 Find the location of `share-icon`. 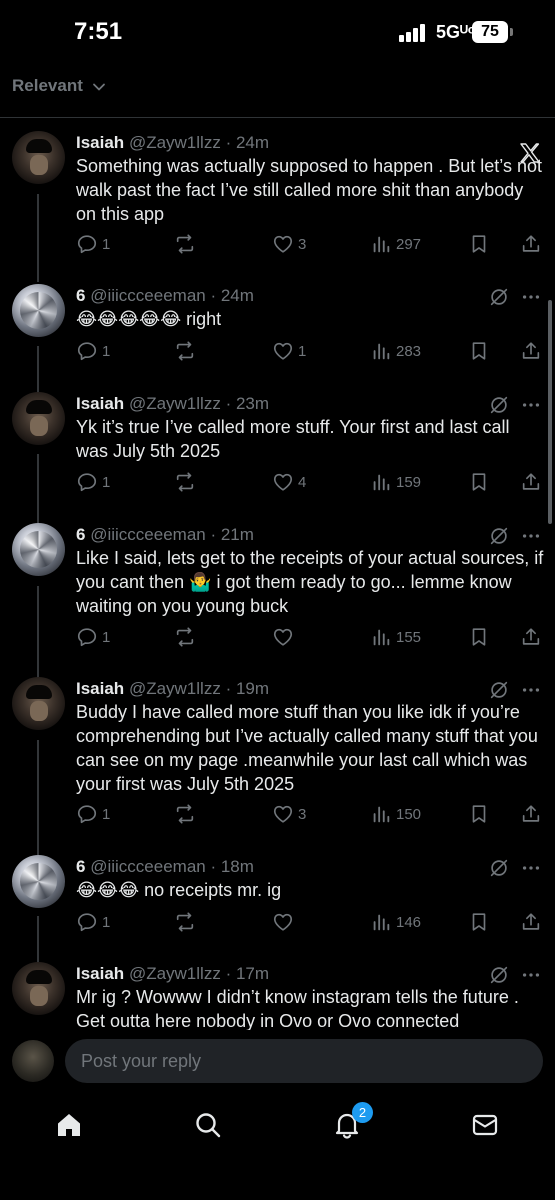

share-icon is located at coordinates (531, 243).